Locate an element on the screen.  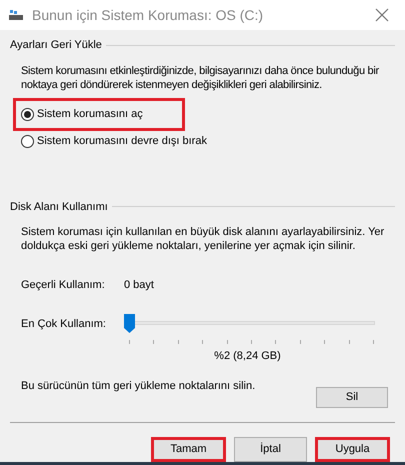
group-title: Disk Alanı Kullanımı is located at coordinates (59, 207).